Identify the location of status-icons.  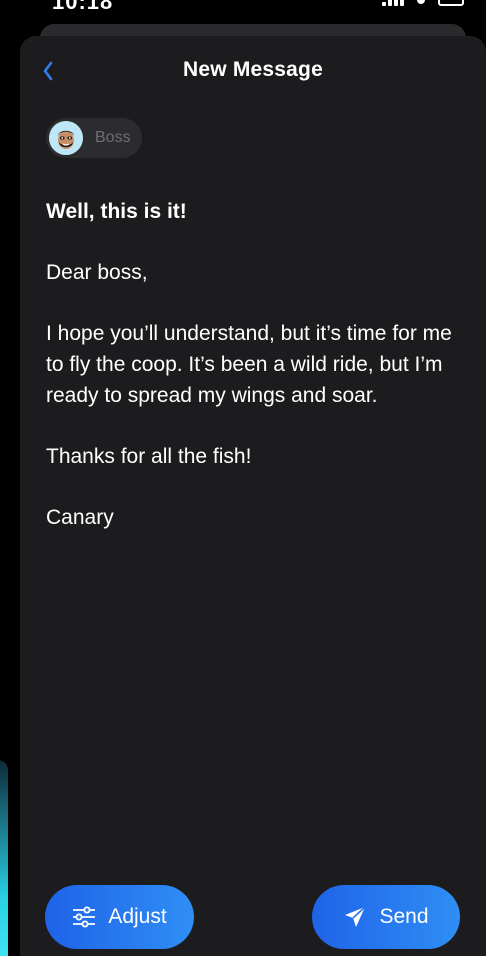
(423, 3).